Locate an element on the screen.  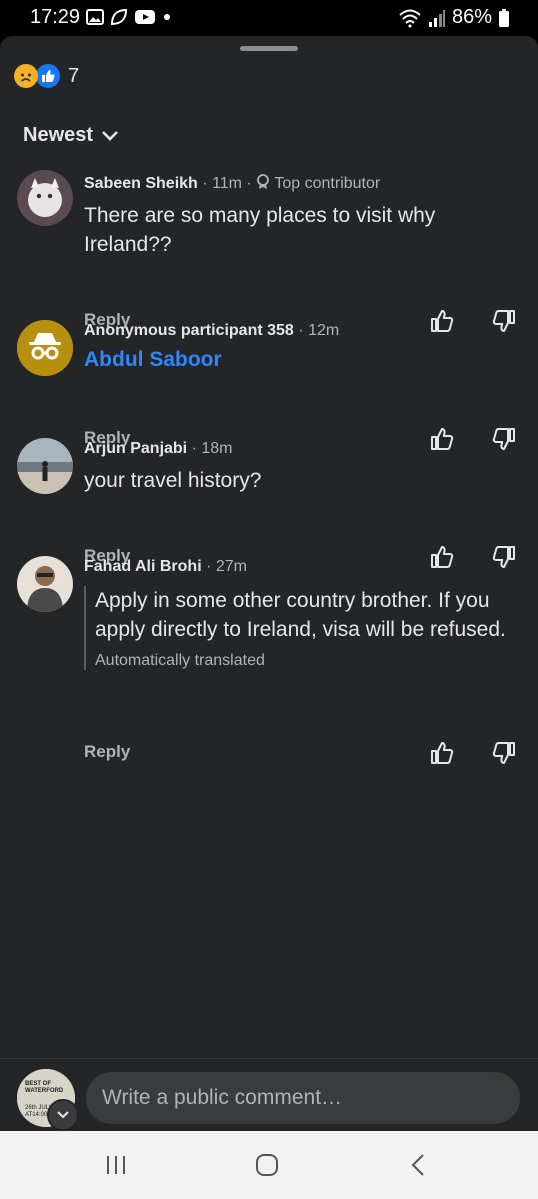
comment-meta: Fahad Ali Brohi · 27m is located at coordinates (165, 566).